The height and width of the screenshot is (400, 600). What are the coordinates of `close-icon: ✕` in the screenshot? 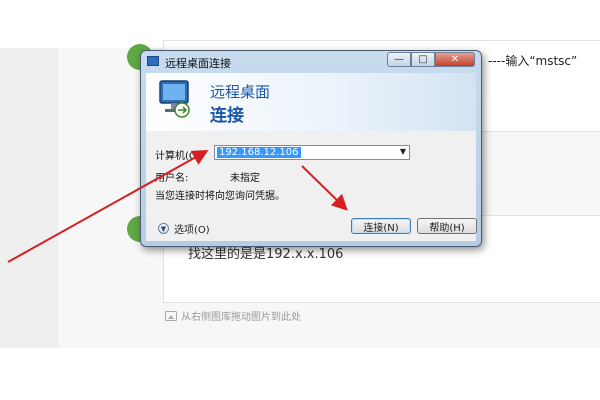 It's located at (455, 59).